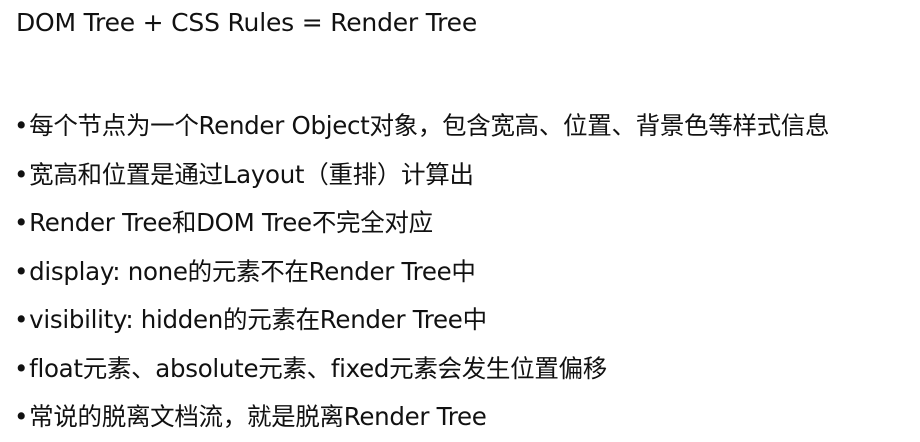 The width and height of the screenshot is (920, 442). I want to click on bullet-text: Render Tree和DOM Tree不完全对应, so click(231, 222).